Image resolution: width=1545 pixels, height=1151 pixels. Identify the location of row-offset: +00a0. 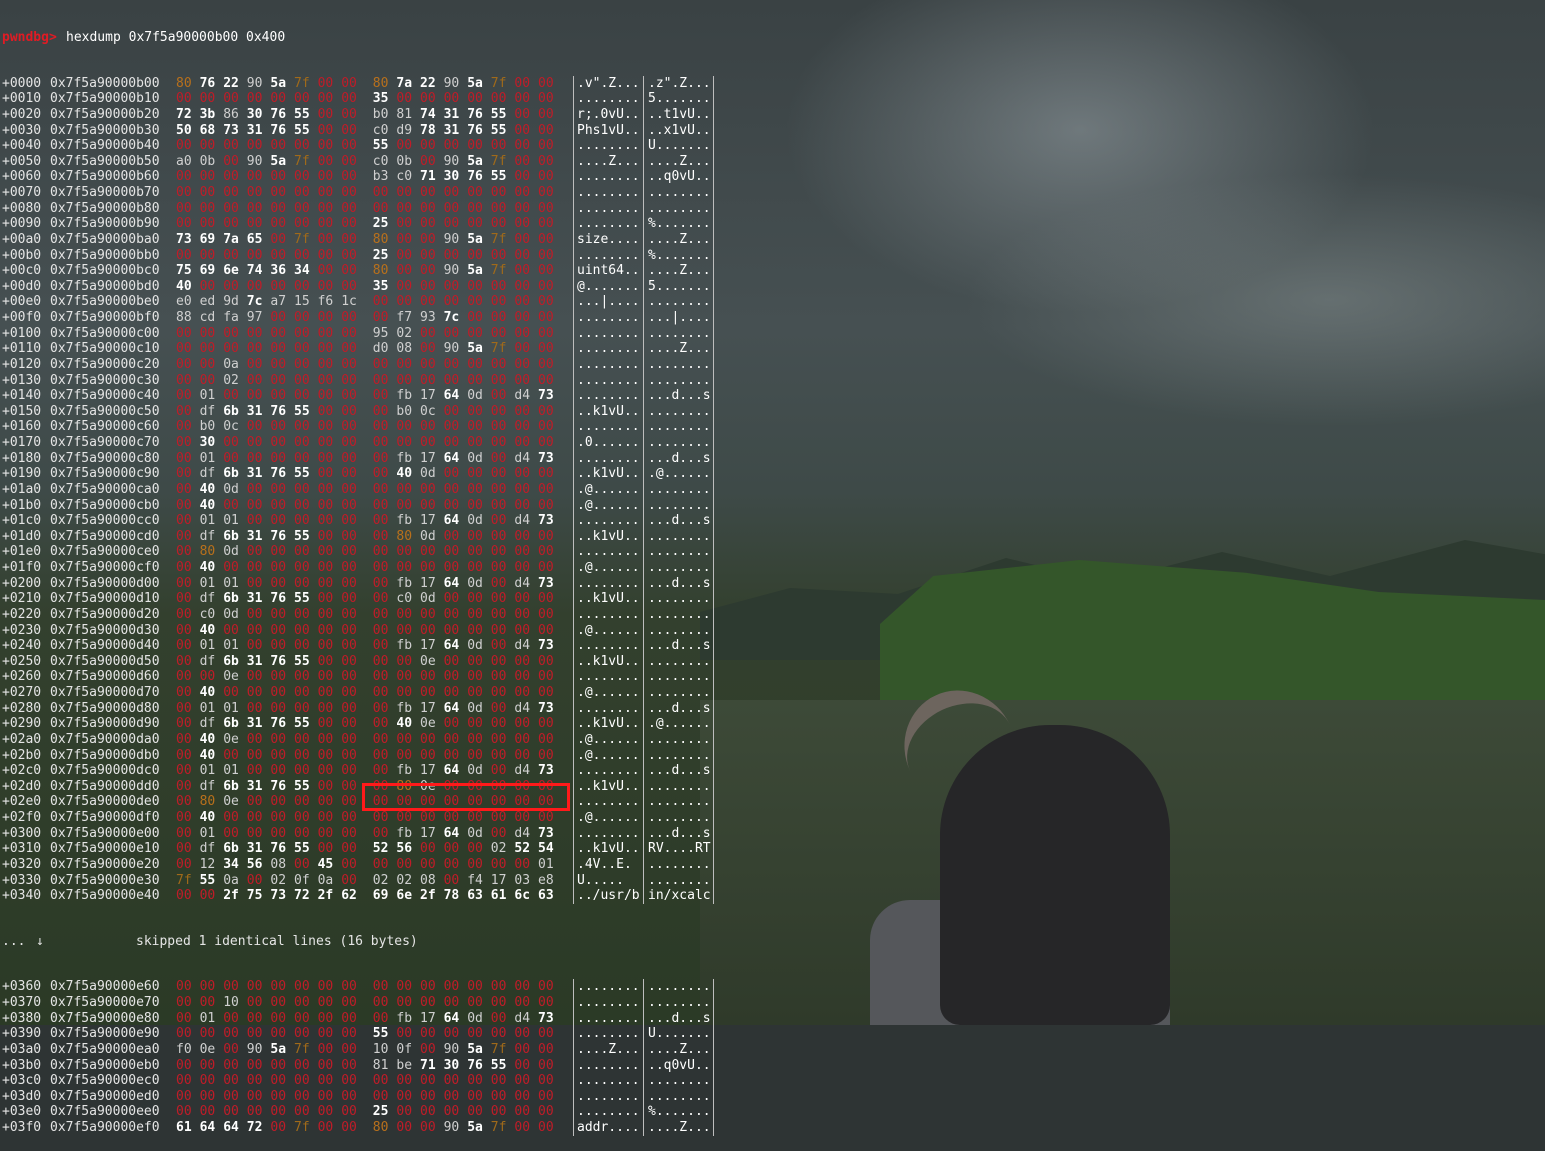
(22, 239).